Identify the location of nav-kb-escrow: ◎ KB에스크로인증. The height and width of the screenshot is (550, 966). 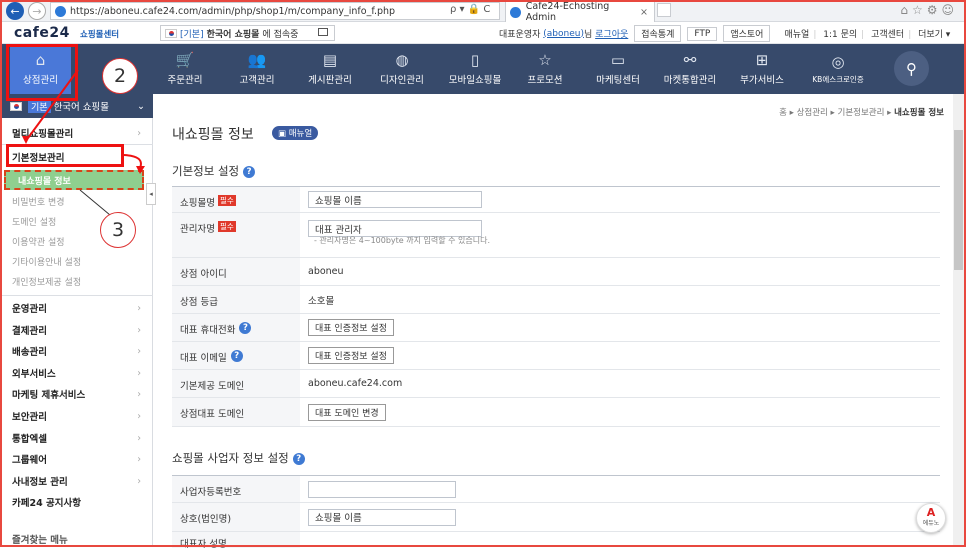
(838, 69).